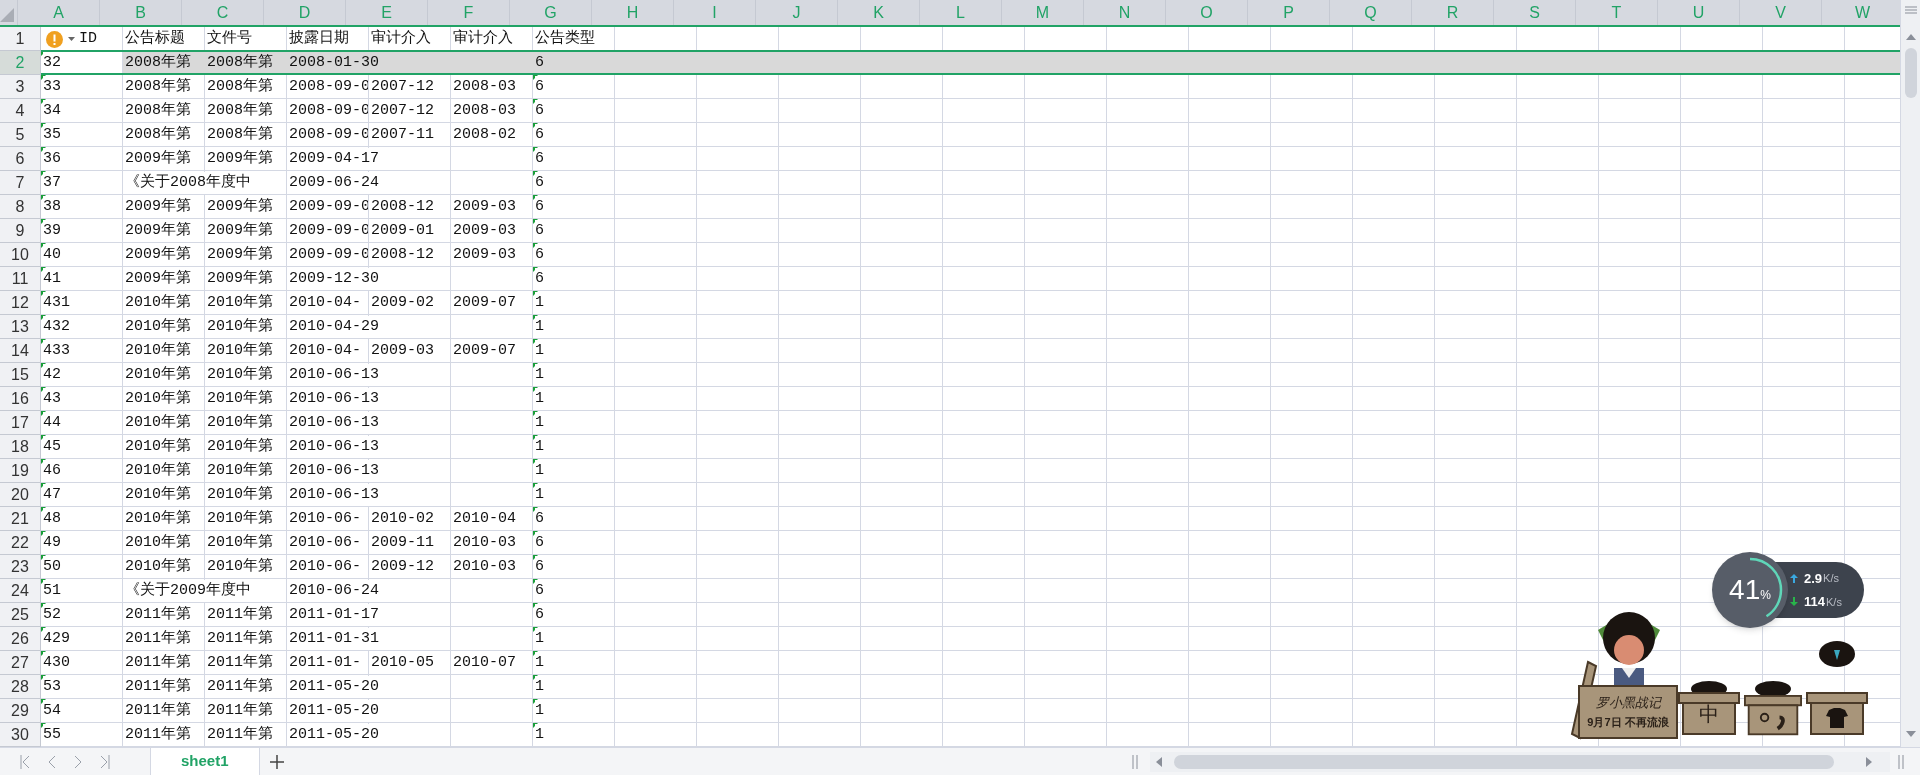  I want to click on row-header: 20, so click(20, 495).